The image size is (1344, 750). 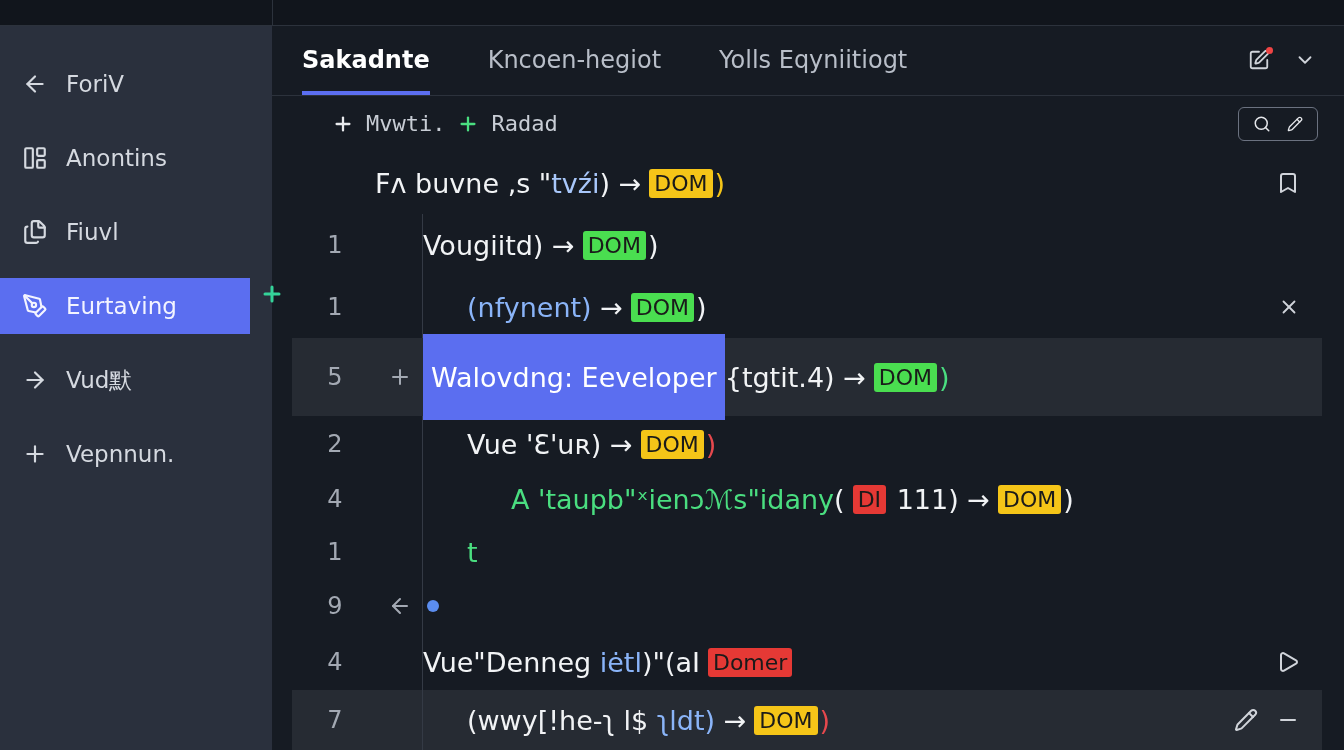 What do you see at coordinates (1259, 60) in the screenshot?
I see `edit-icon` at bounding box center [1259, 60].